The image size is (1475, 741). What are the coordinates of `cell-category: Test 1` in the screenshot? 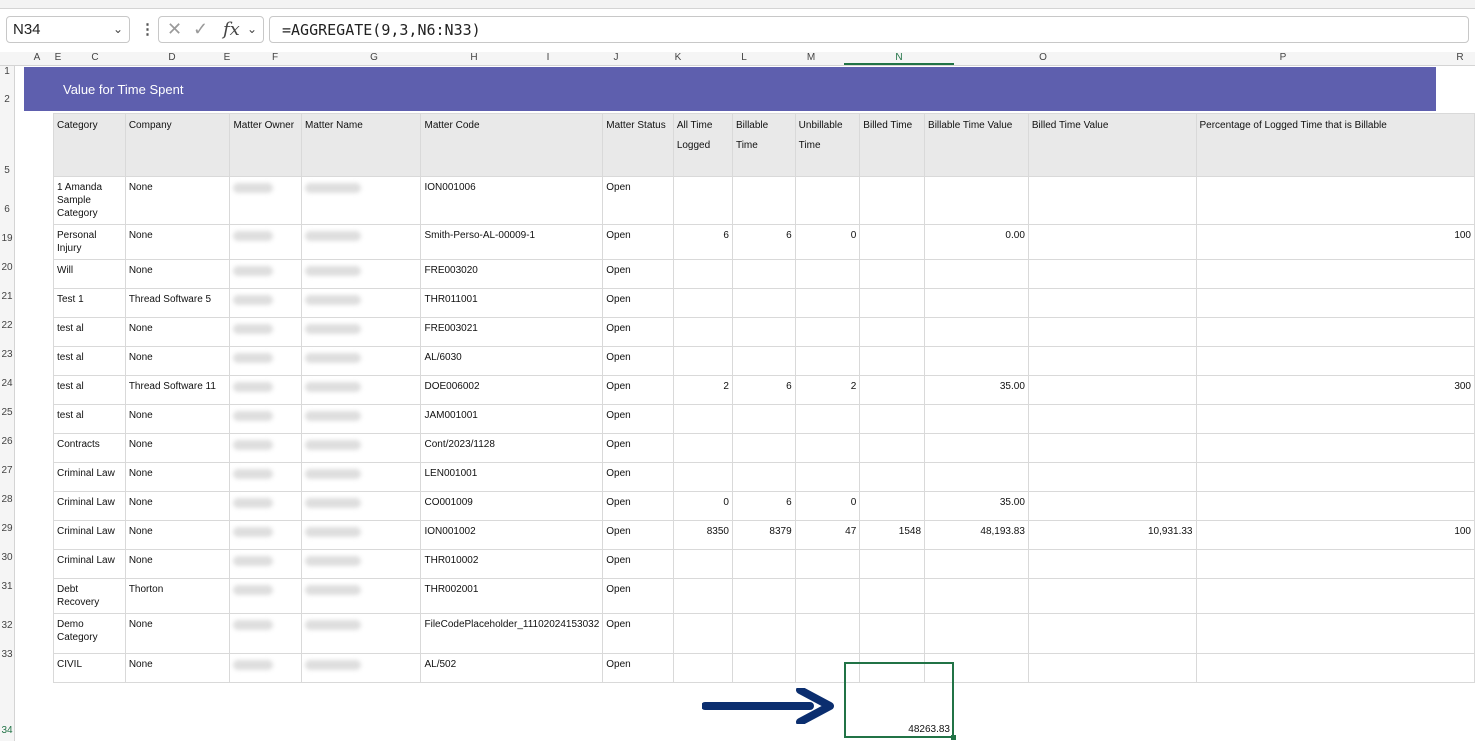 It's located at (89, 303).